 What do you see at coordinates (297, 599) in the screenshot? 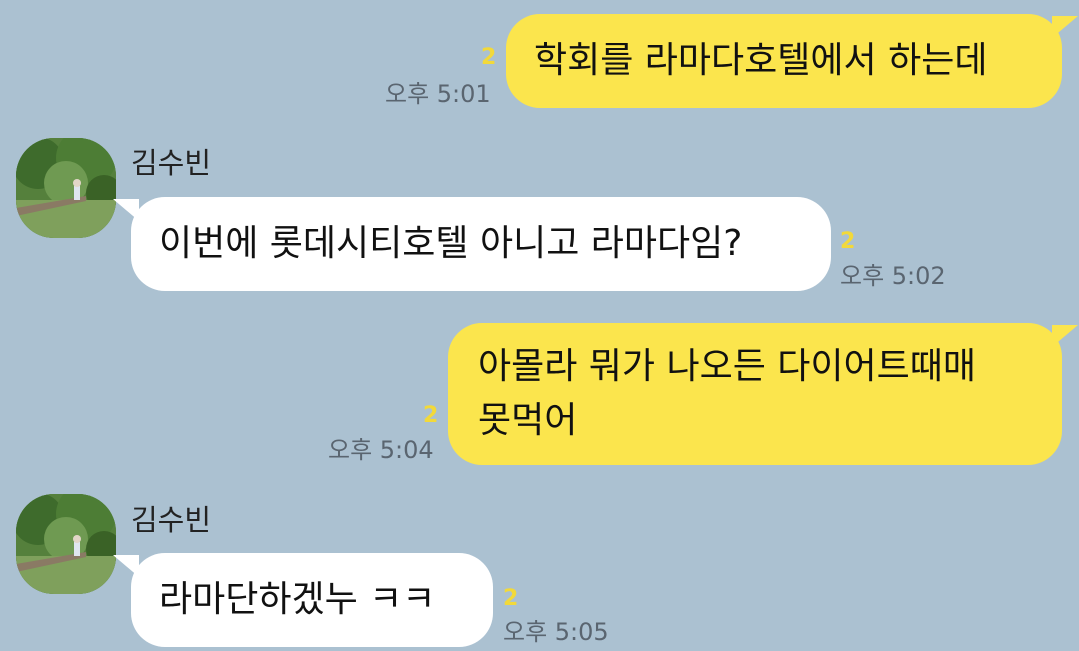
I see `message-text: 라마단하겠누 ㅋㅋ` at bounding box center [297, 599].